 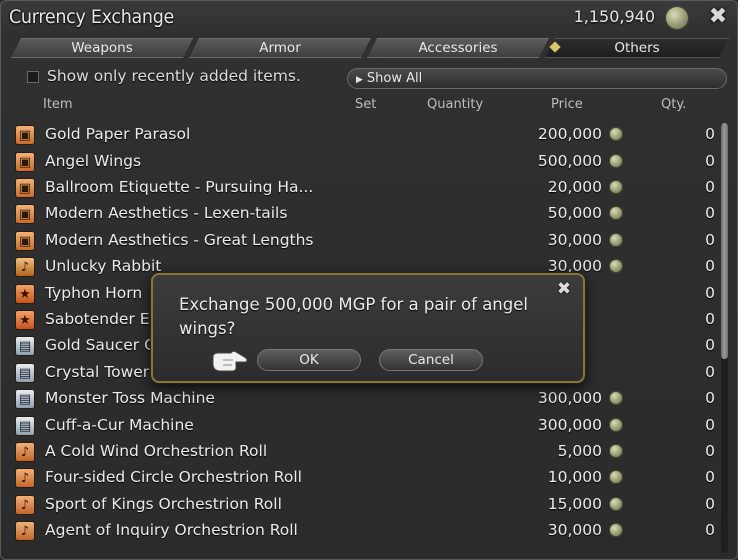 I want to click on item-price: 10,000, so click(x=574, y=477).